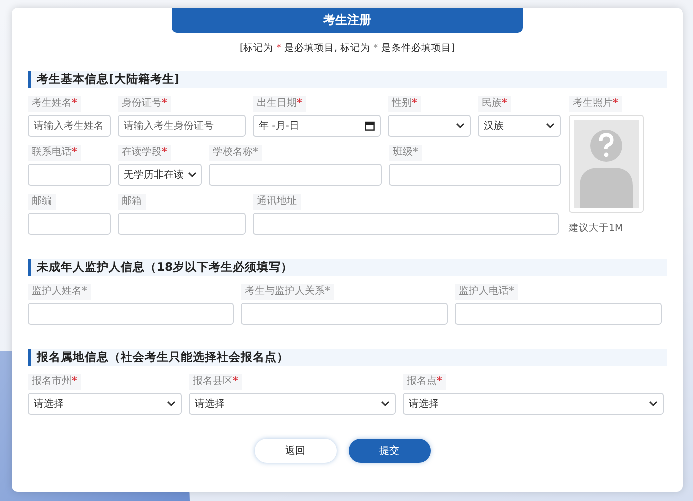 The height and width of the screenshot is (501, 693). I want to click on calendar-icon, so click(370, 126).